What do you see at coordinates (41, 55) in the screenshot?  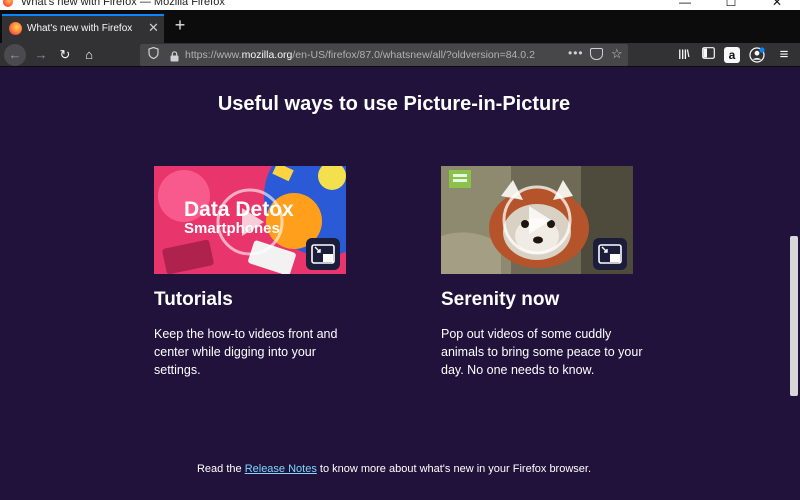 I see `forward-button: →` at bounding box center [41, 55].